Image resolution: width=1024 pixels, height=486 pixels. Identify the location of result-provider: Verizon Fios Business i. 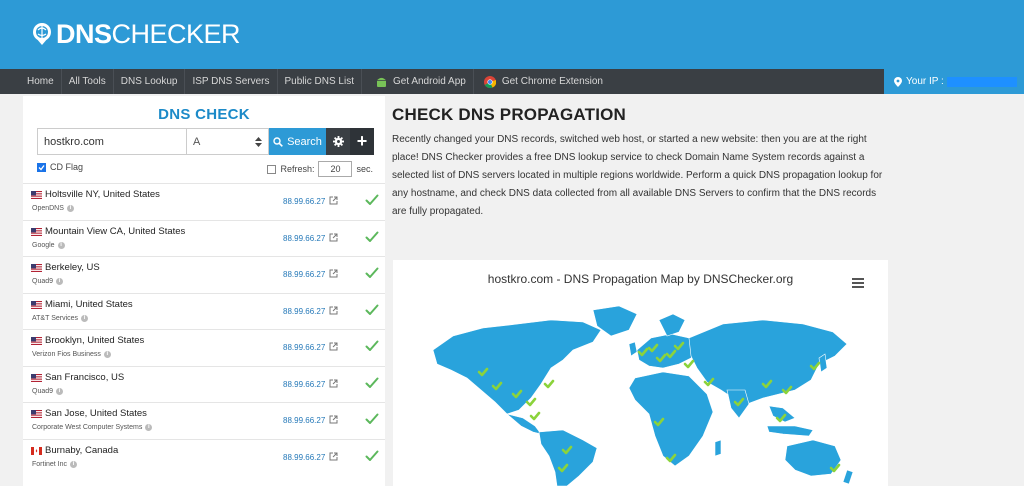
(71, 354).